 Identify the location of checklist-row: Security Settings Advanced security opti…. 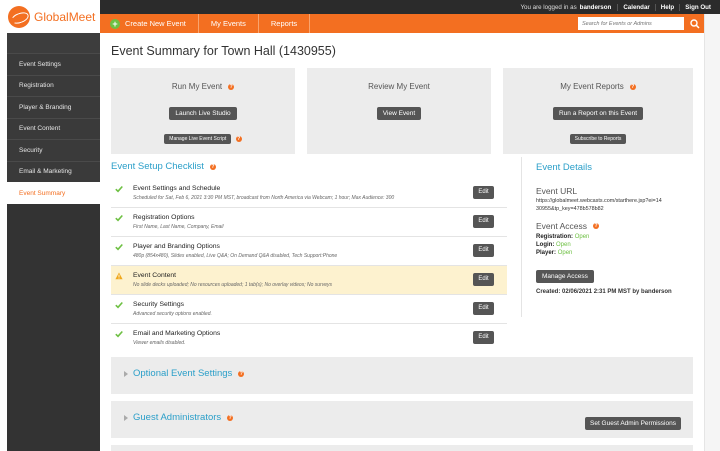
(309, 309).